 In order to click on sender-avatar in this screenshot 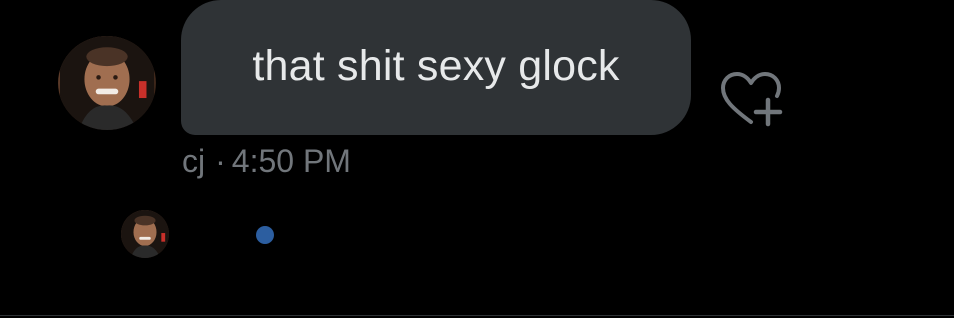, I will do `click(107, 83)`.